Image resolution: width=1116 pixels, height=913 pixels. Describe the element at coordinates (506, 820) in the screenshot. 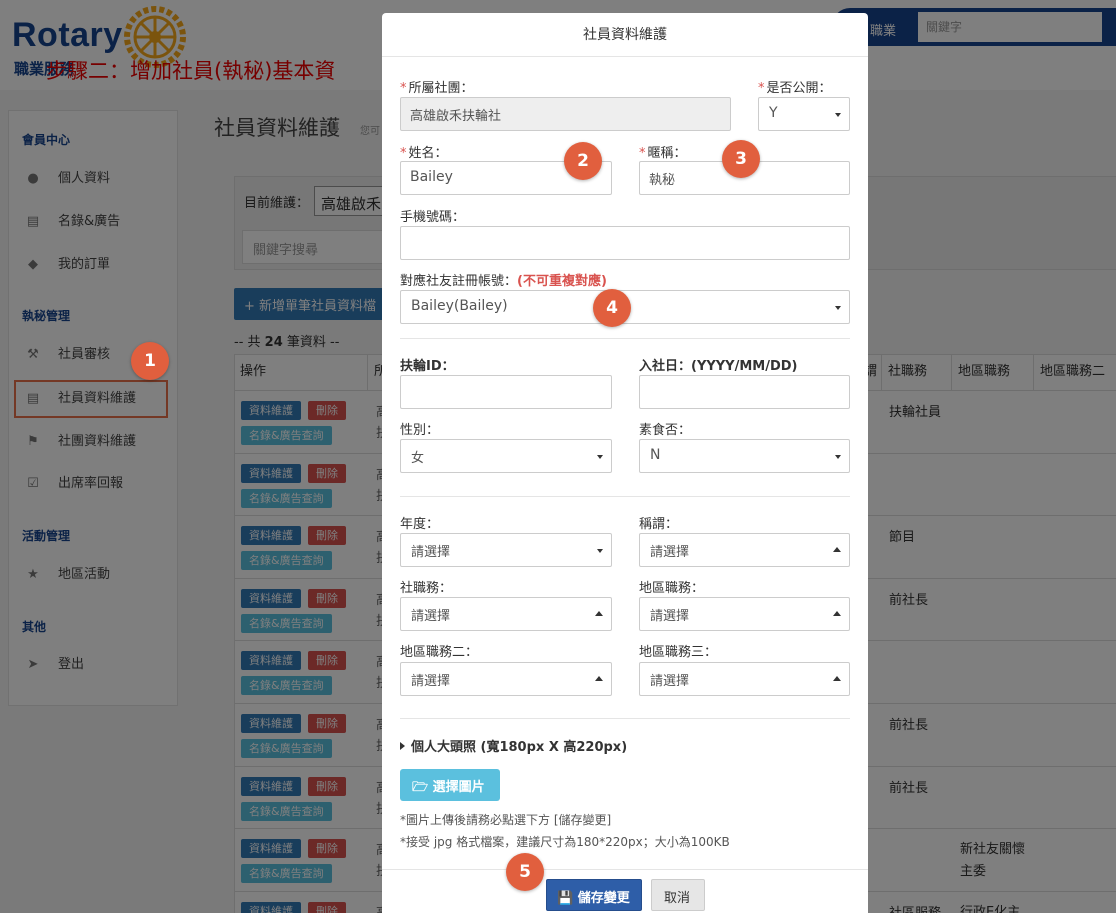

I see `upload-note-1: *圖片上傳後請務必點選下方 [儲存變更]` at that location.